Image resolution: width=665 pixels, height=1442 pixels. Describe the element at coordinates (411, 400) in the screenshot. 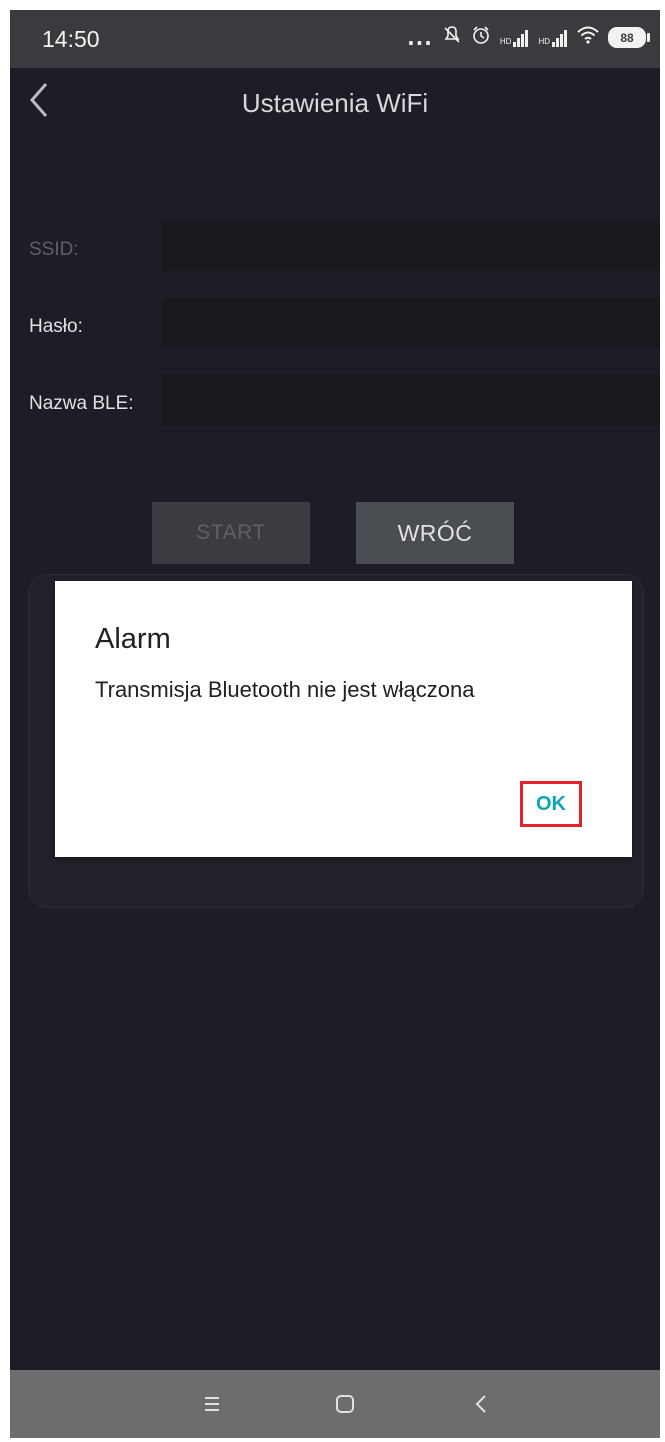

I see `ble-name-input` at that location.